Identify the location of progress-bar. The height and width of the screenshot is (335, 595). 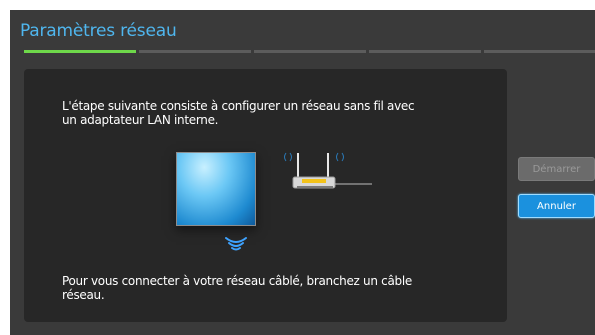
(309, 51).